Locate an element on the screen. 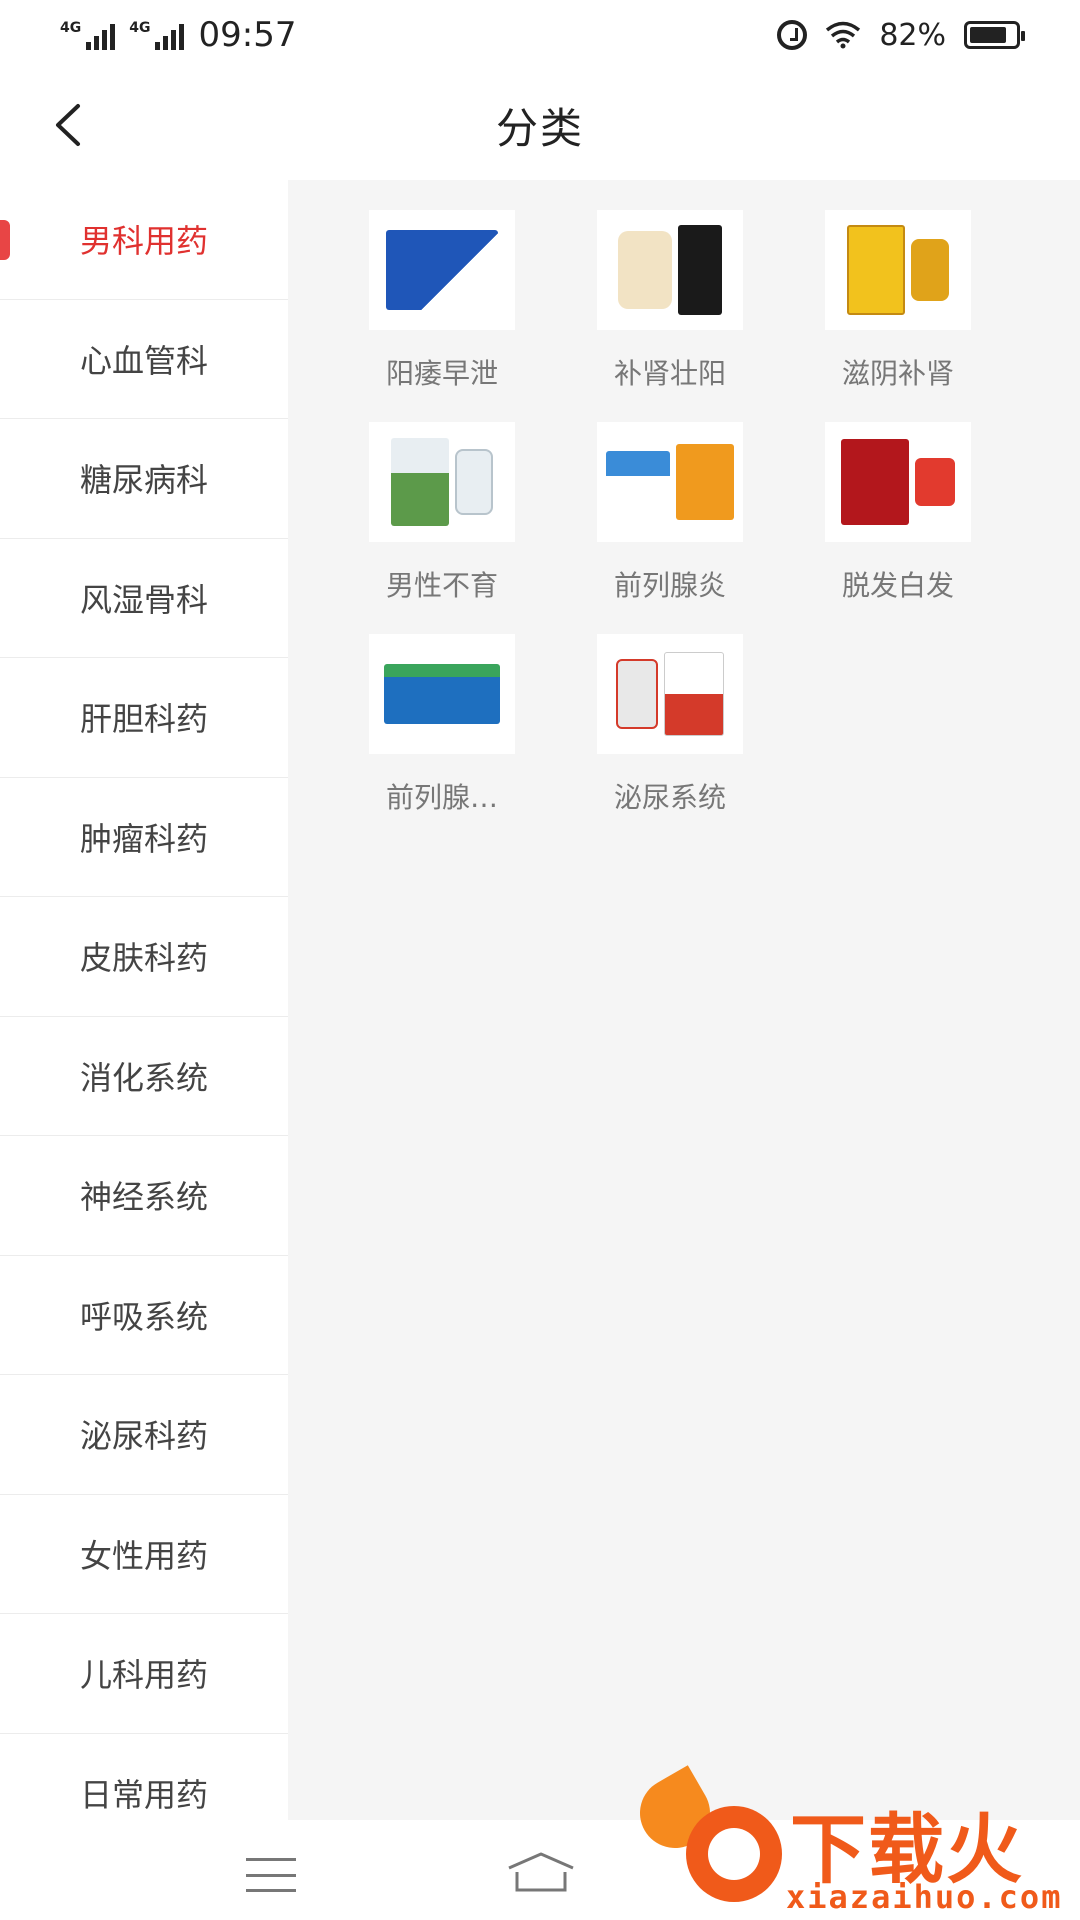 The image size is (1080, 1920). alarm-icon is located at coordinates (792, 35).